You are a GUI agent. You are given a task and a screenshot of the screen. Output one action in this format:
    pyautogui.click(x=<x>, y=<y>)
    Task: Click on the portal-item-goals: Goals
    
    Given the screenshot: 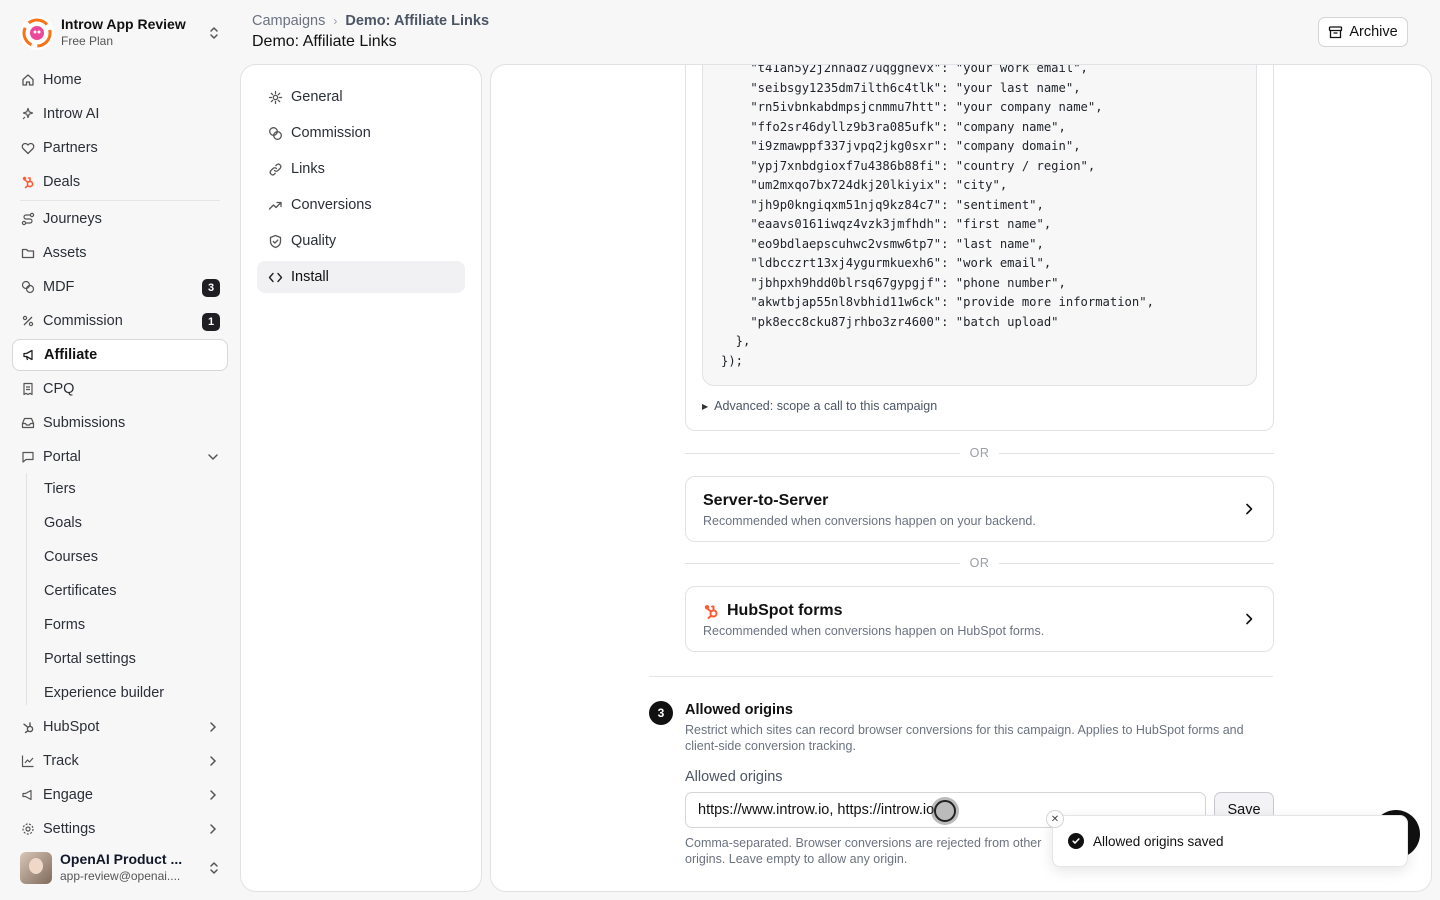 What is the action you would take?
    pyautogui.click(x=63, y=523)
    